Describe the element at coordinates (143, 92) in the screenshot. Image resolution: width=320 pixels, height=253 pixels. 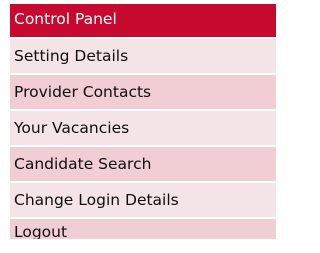
I see `menu-item-provider-contacts: Provider Contacts` at that location.